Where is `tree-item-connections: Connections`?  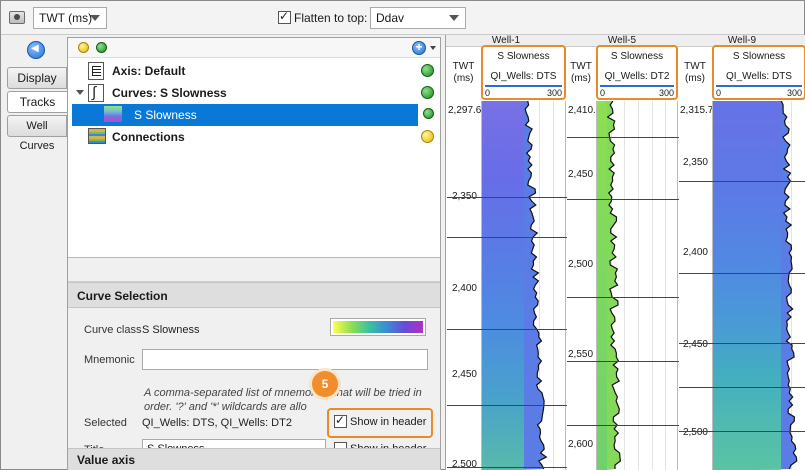 tree-item-connections: Connections is located at coordinates (254, 137).